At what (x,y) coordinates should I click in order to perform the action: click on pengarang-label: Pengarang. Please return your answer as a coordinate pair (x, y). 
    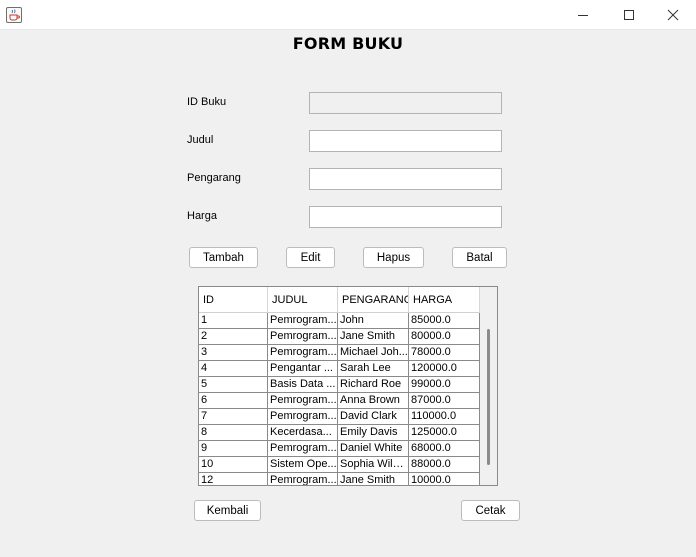
    Looking at the image, I should click on (214, 178).